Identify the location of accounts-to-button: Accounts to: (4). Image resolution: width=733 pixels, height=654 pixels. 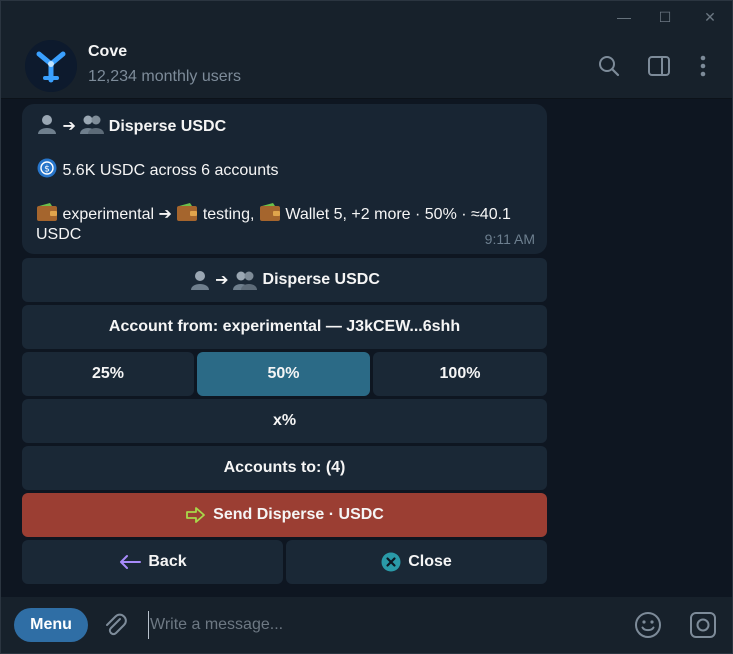
(284, 468).